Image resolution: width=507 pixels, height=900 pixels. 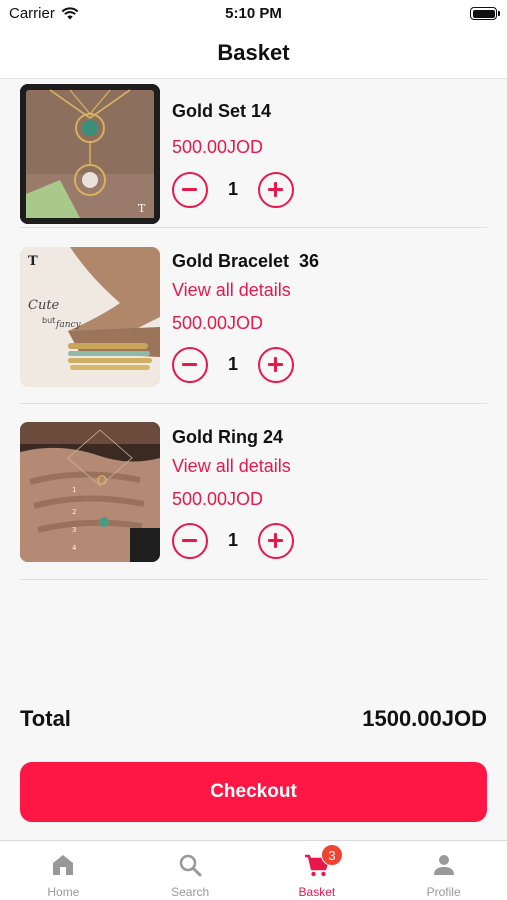 What do you see at coordinates (74, 530) in the screenshot?
I see `svg-text: 3` at bounding box center [74, 530].